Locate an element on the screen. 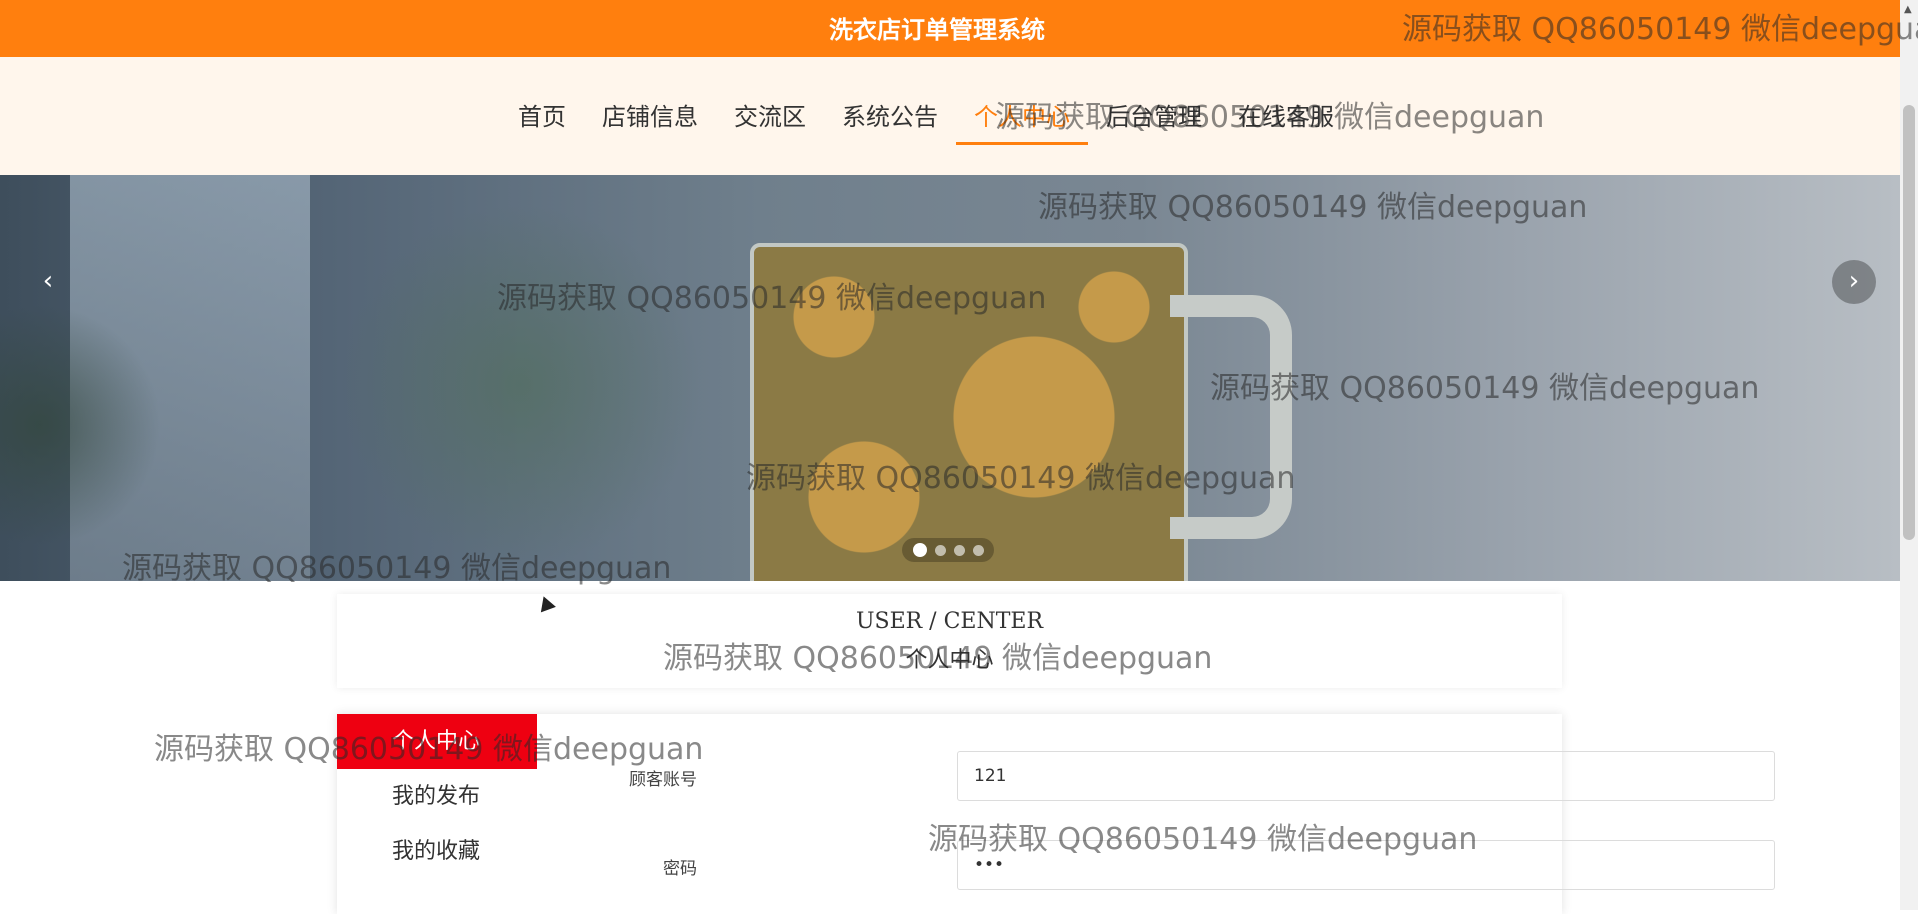  account-field: 顾客账号 121 is located at coordinates (1181, 776).